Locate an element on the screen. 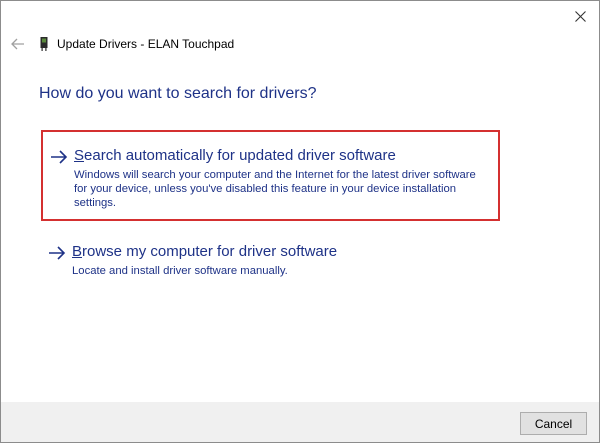 This screenshot has width=600, height=443. dialog-footer: Cancel is located at coordinates (300, 422).